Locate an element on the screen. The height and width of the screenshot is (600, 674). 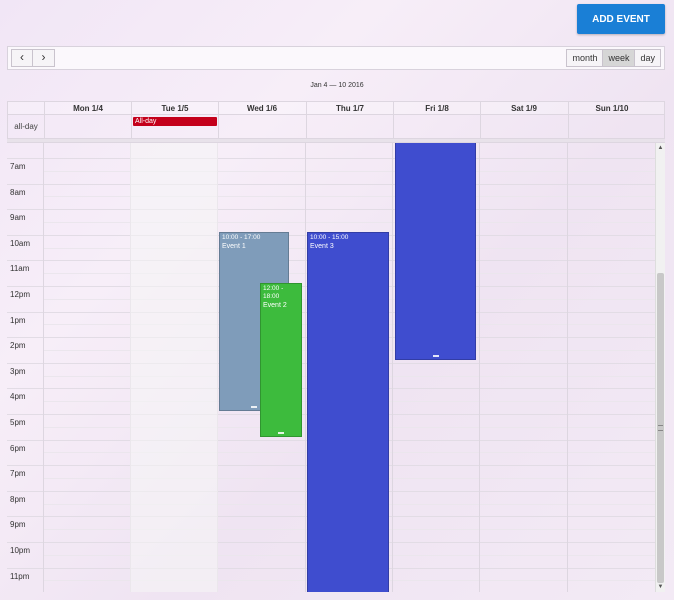
day-header-fri: Fri 1/8 is located at coordinates (436, 109).